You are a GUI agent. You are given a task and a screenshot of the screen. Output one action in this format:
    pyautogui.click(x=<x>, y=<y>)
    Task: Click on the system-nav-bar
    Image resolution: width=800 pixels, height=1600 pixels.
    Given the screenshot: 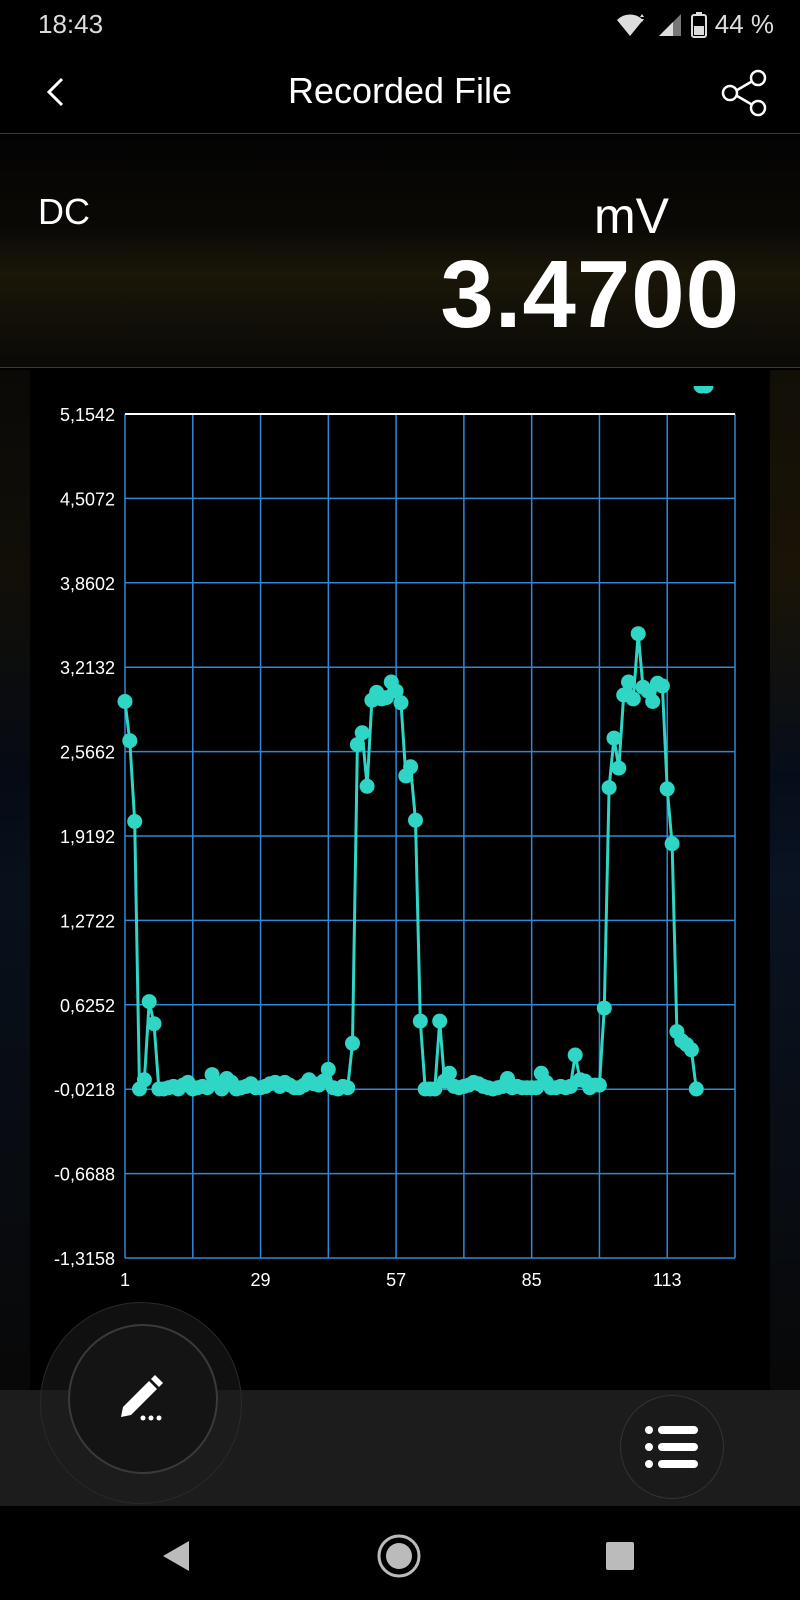 What is the action you would take?
    pyautogui.click(x=400, y=1553)
    